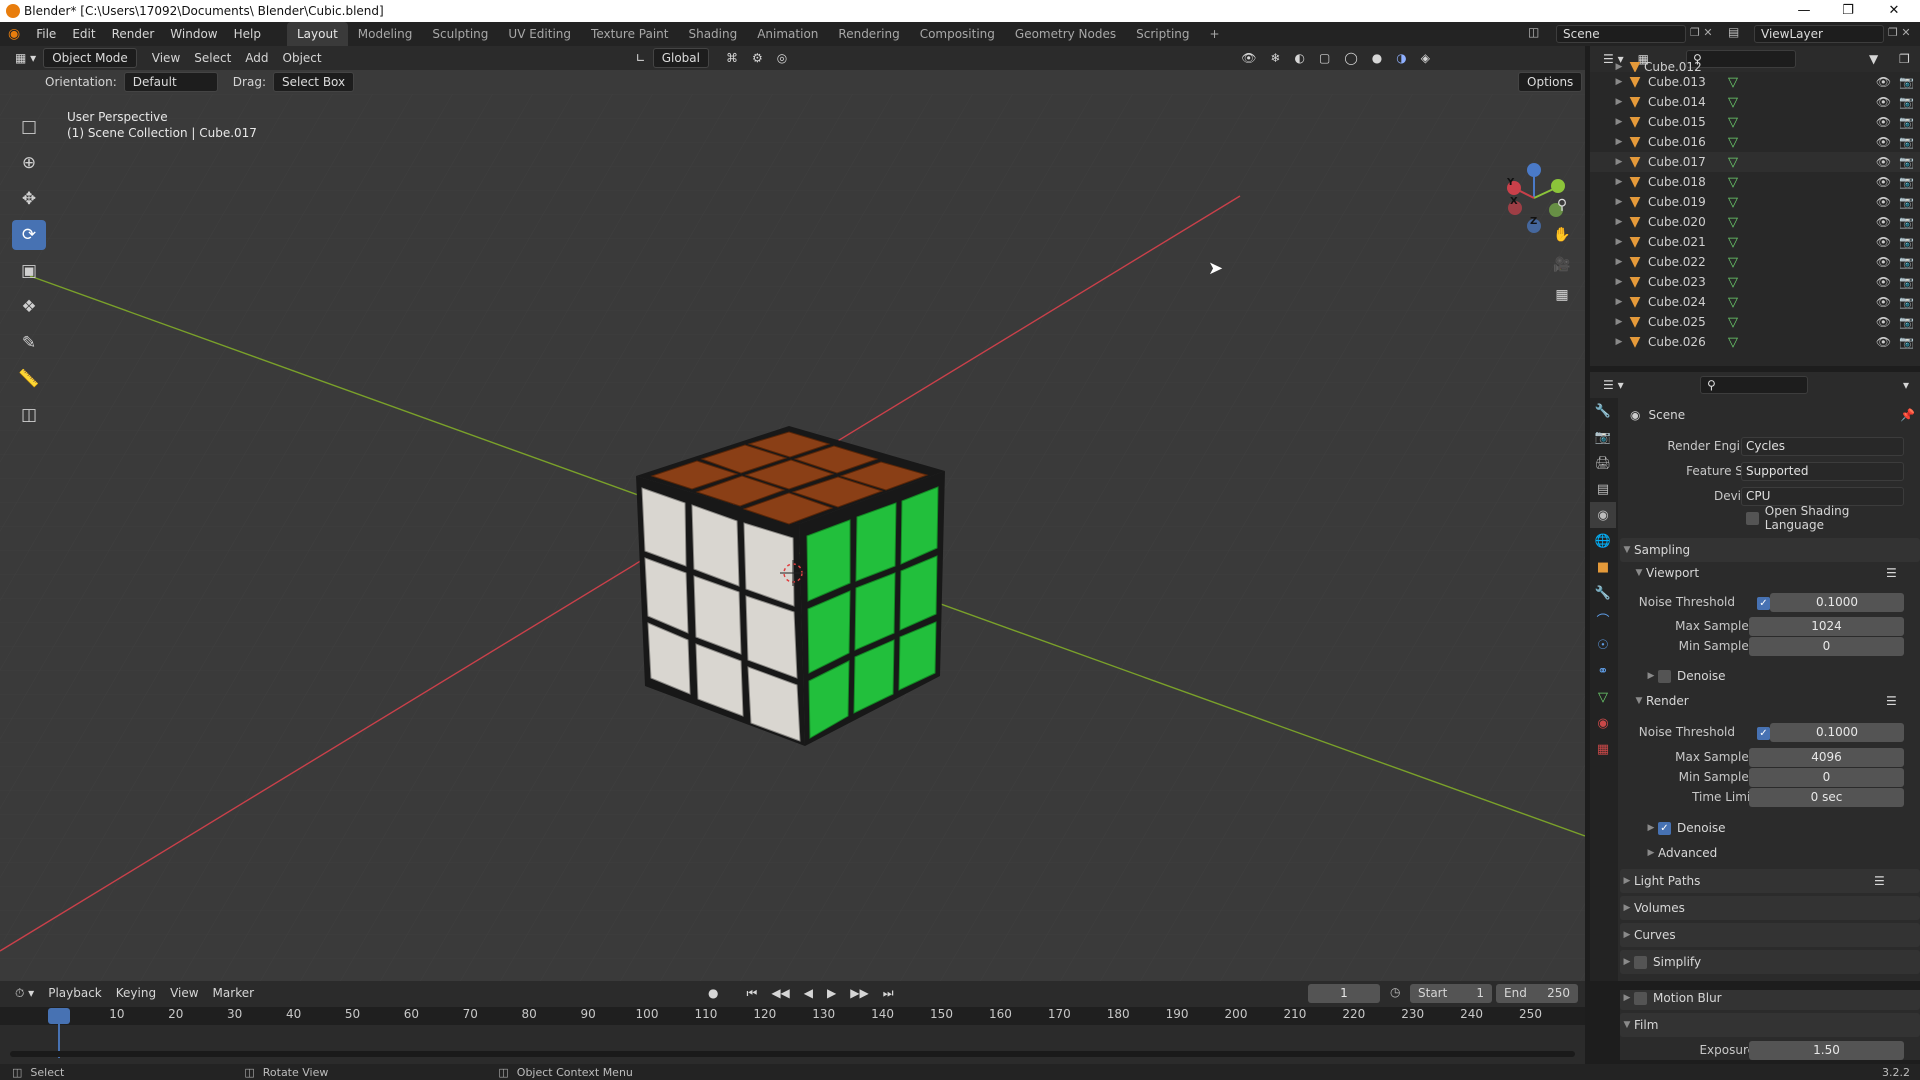  Describe the element at coordinates (29, 163) in the screenshot. I see `cursor-icon: ⊕` at that location.